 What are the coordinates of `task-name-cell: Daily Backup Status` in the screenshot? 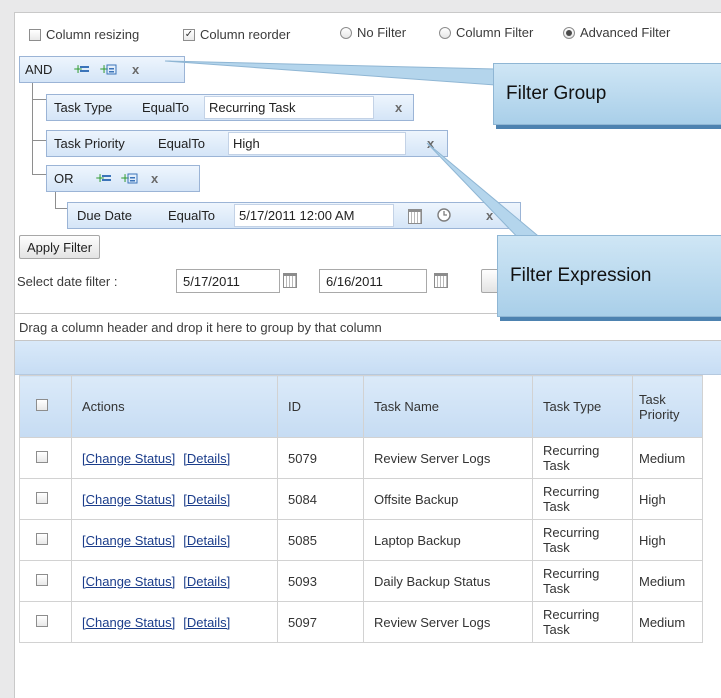 It's located at (448, 581).